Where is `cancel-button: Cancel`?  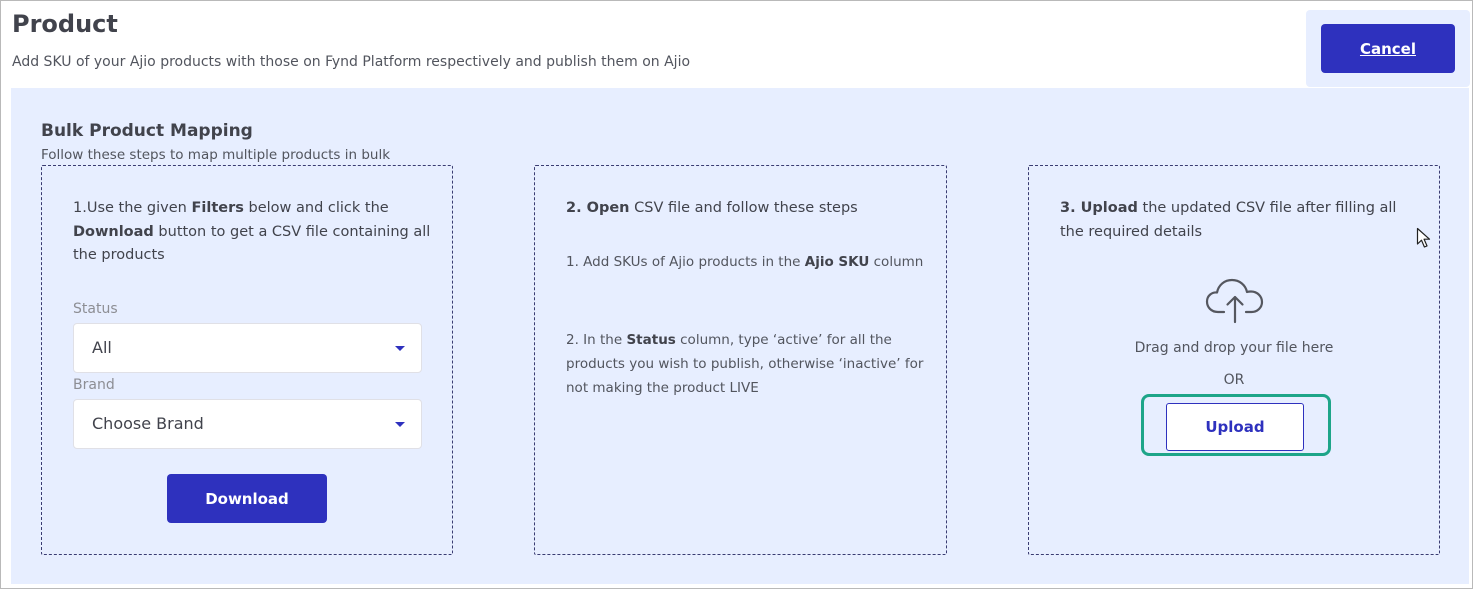 cancel-button: Cancel is located at coordinates (1388, 48).